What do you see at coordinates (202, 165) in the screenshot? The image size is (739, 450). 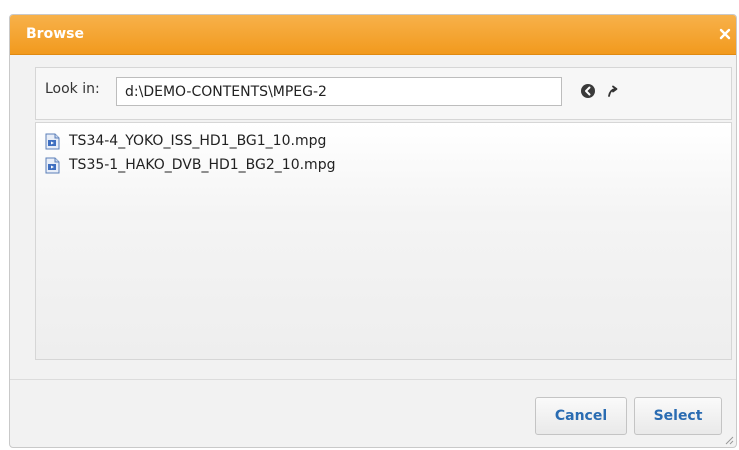 I see `file-name: TS35-1_HAKO_DVB_HD1_BG2_10.mpg` at bounding box center [202, 165].